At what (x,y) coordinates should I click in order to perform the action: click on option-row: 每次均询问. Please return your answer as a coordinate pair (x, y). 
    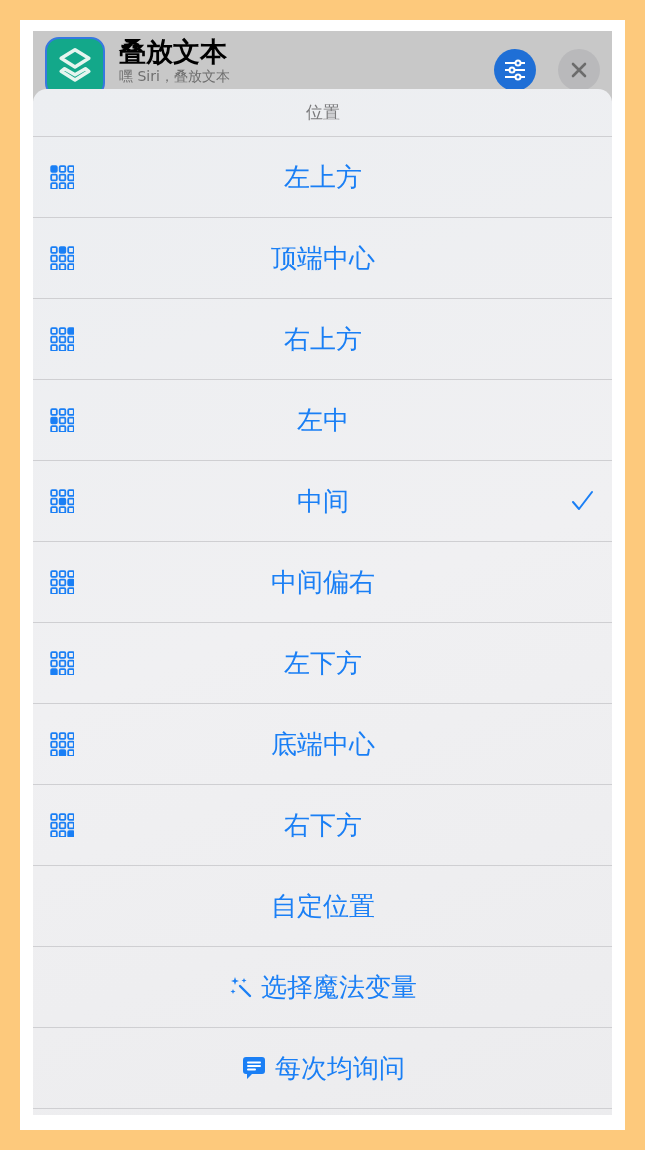
    Looking at the image, I should click on (322, 1068).